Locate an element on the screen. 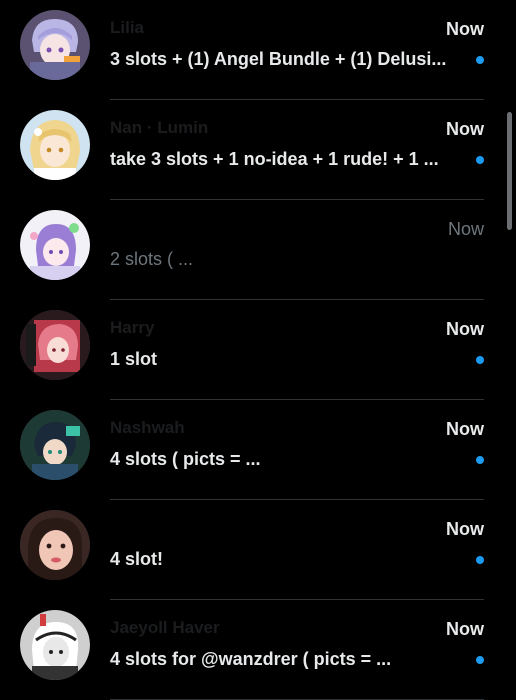 This screenshot has height=700, width=516. conversation-row: Harry Now 1 slot is located at coordinates (250, 350).